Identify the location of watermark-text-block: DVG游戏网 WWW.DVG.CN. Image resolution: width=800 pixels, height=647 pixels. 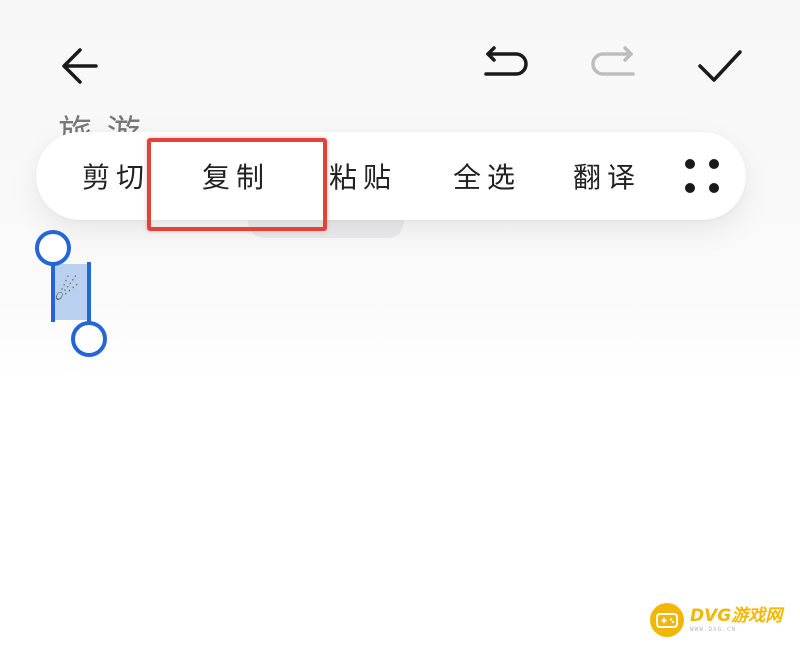
(736, 619).